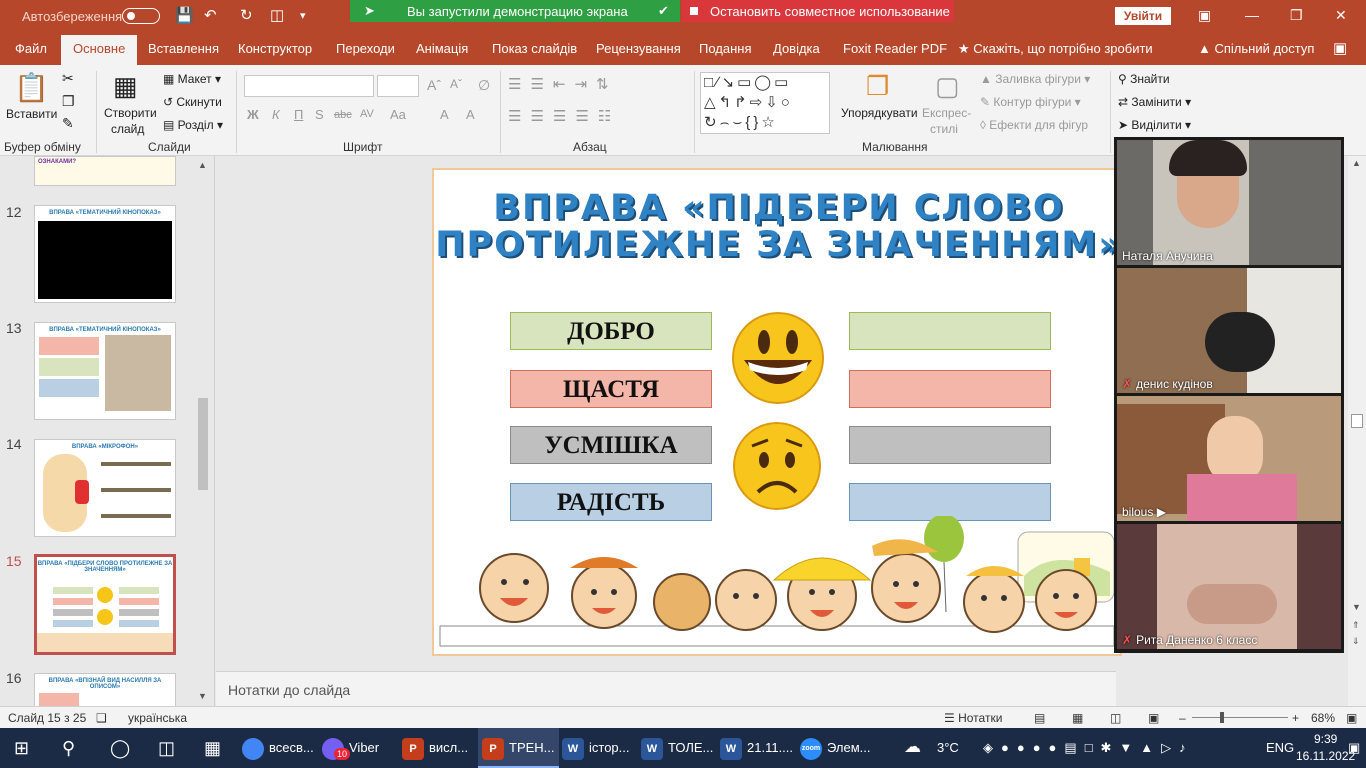 Image resolution: width=1366 pixels, height=768 pixels. Describe the element at coordinates (398, 114) in the screenshot. I see `change-case-button: Aa` at that location.